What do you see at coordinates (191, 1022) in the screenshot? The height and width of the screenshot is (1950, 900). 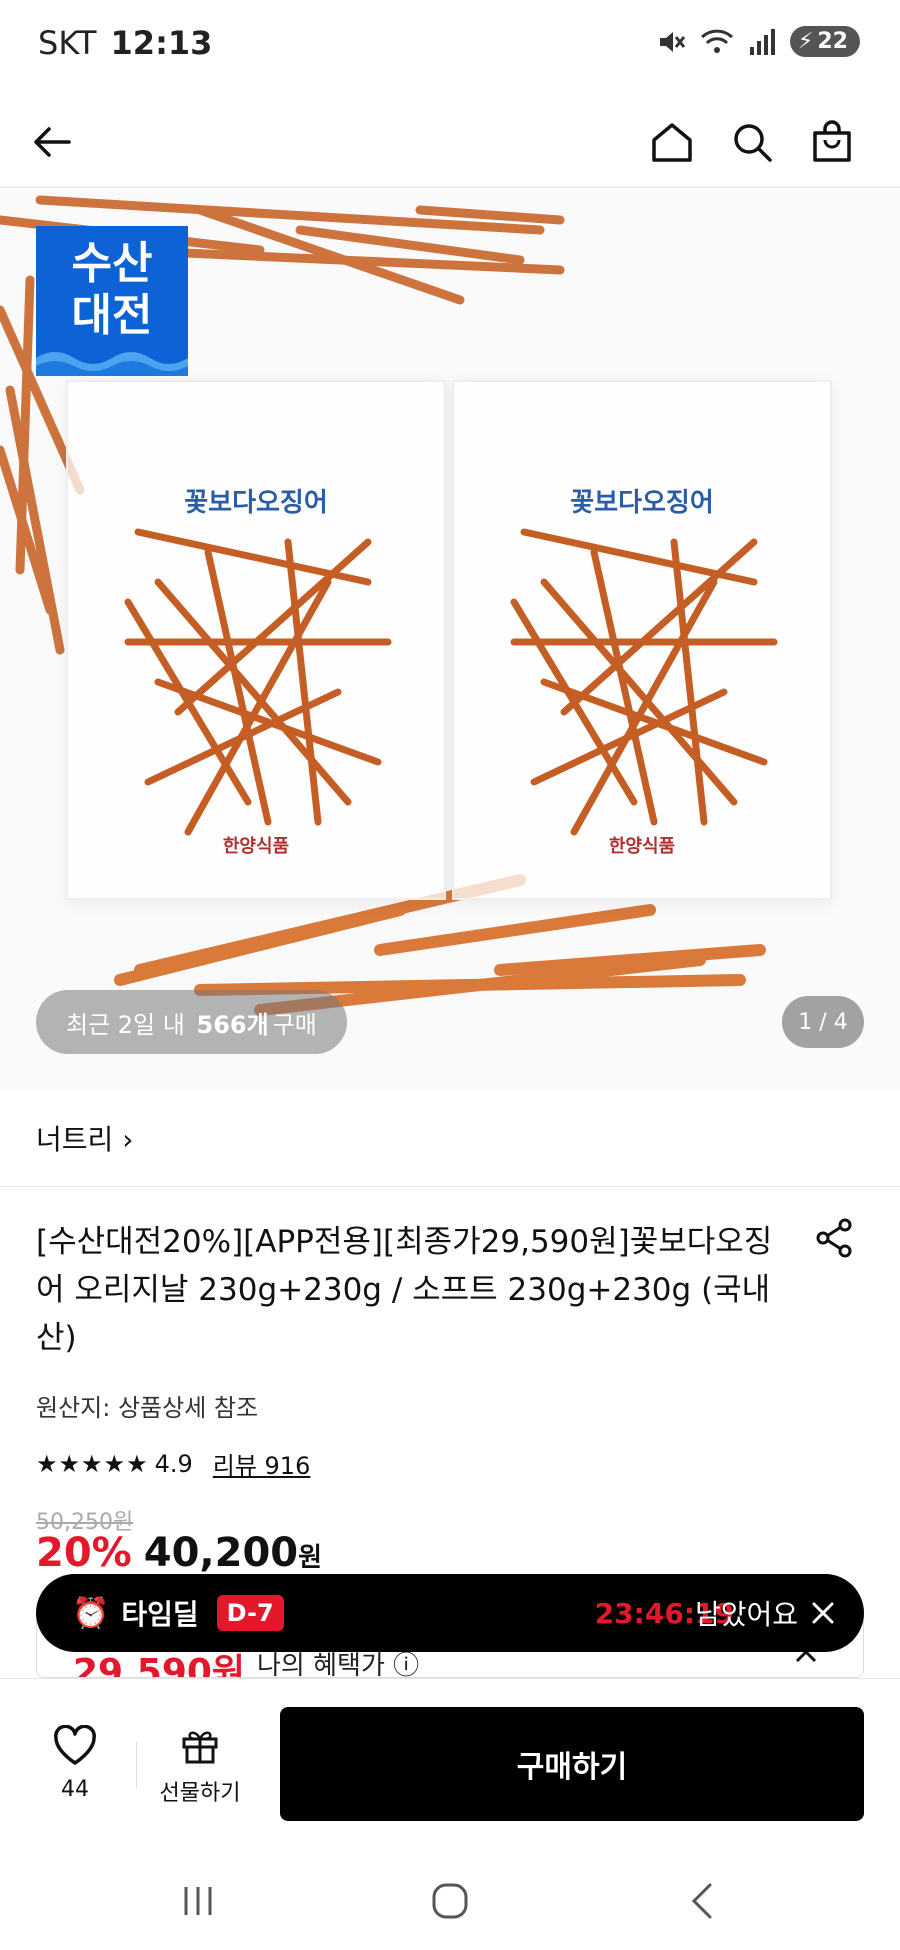 I see `recent-purchase-pill: 최근 2일 내 566개 구매` at bounding box center [191, 1022].